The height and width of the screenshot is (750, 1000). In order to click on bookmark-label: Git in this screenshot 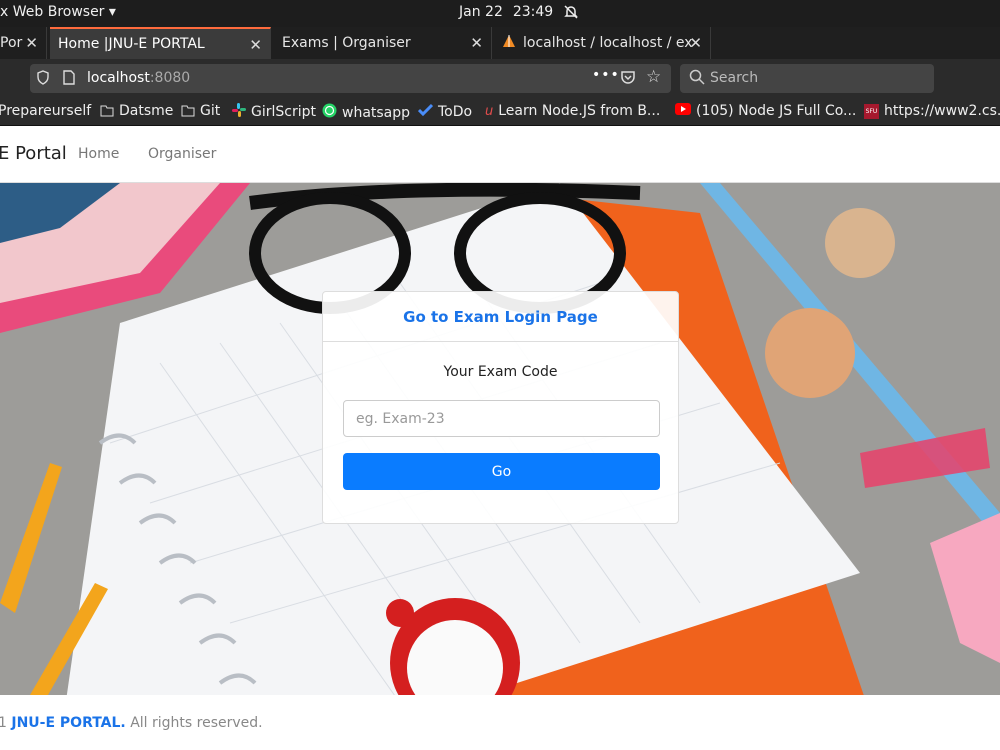, I will do `click(210, 111)`.